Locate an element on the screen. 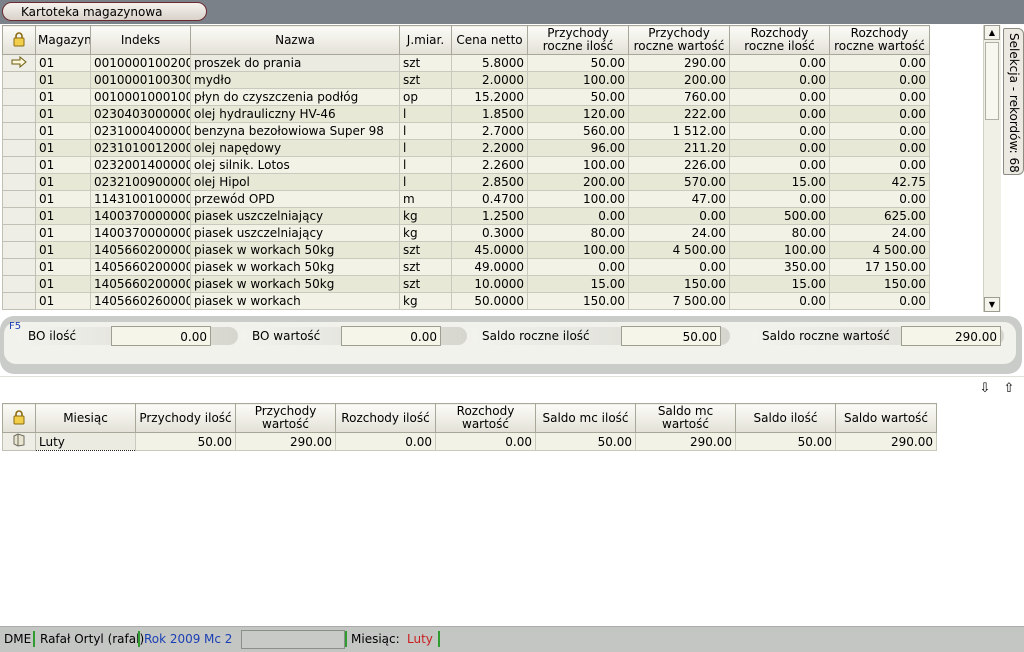 The image size is (1024, 652). lock-header-cell is located at coordinates (19, 40).